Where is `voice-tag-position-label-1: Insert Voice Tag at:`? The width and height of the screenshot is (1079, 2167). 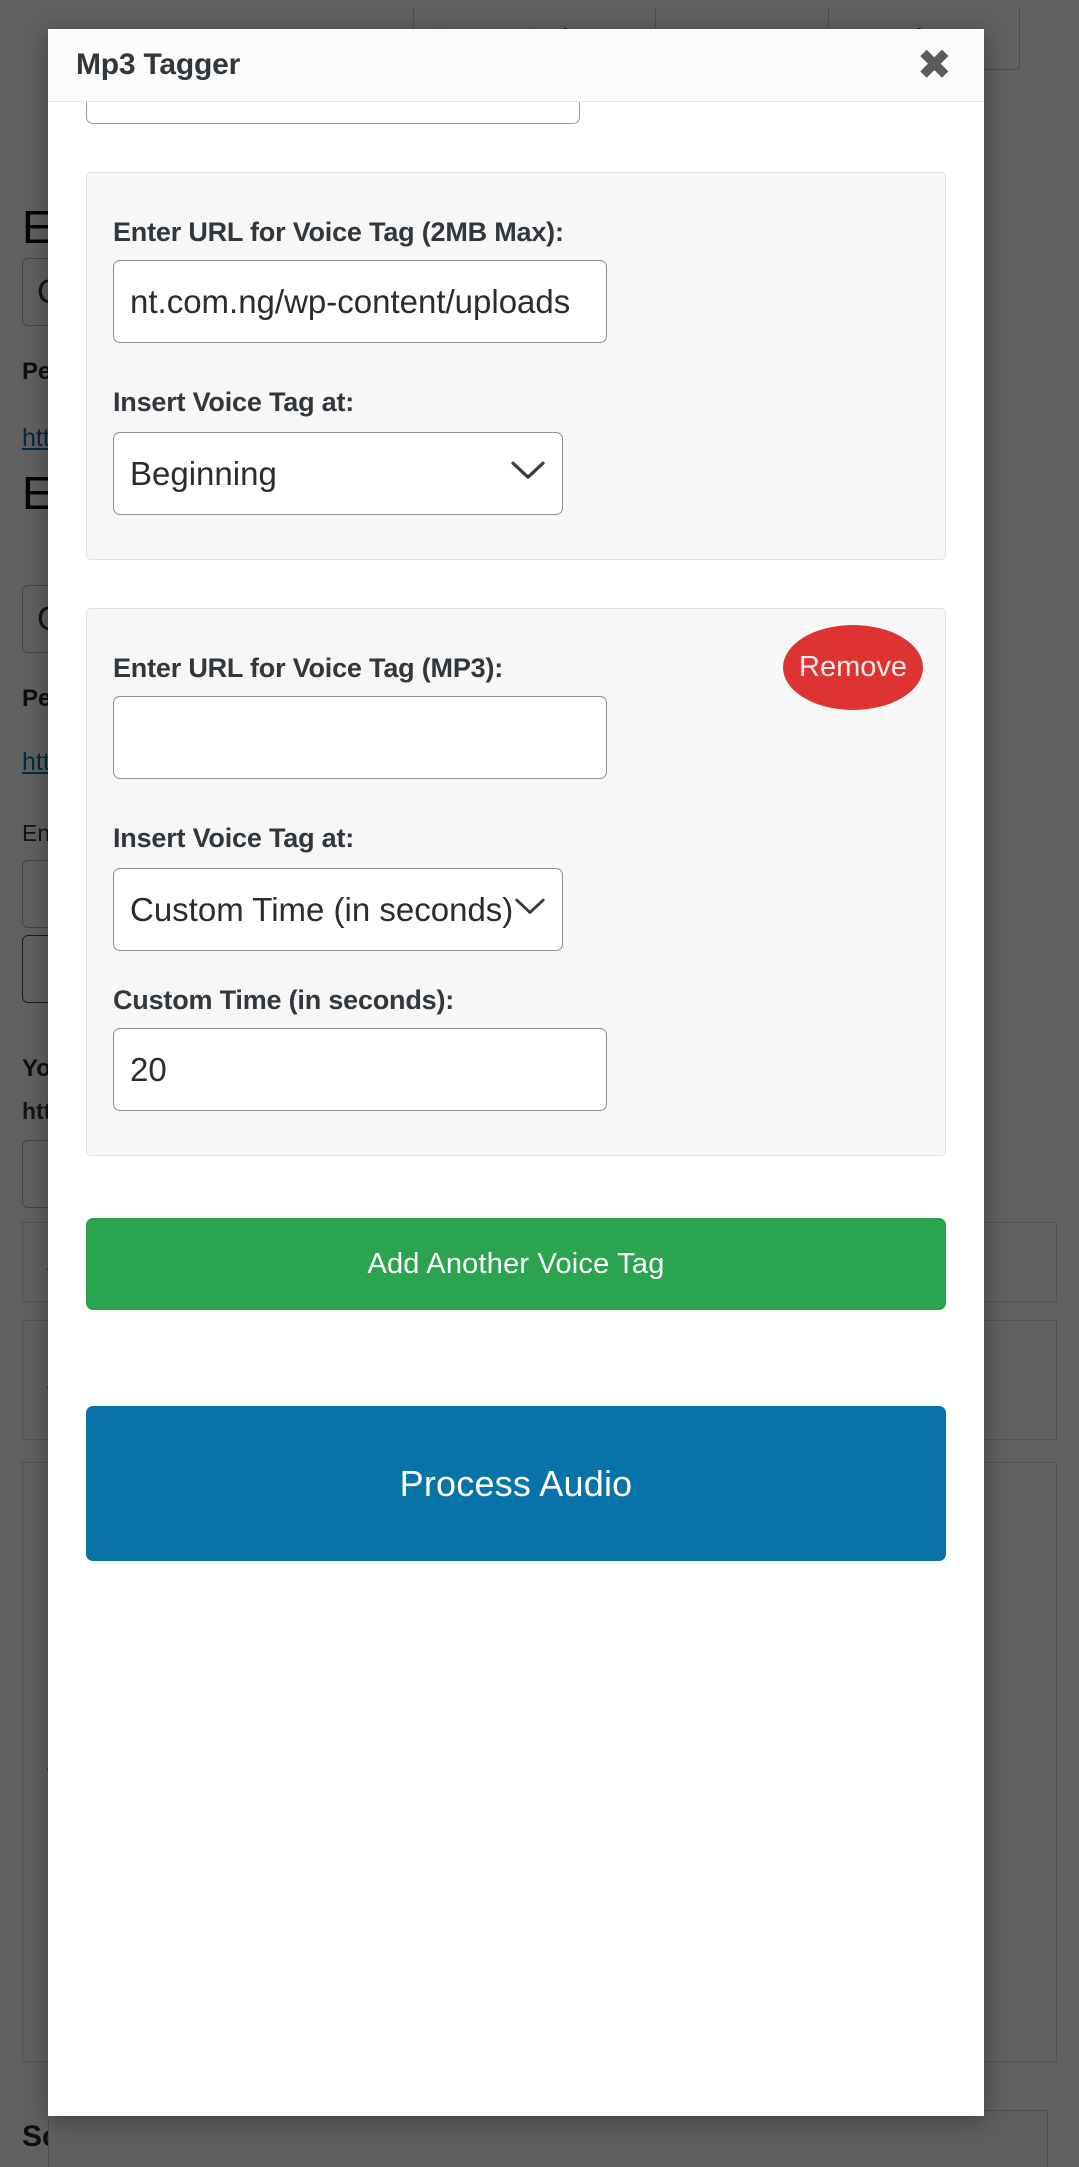
voice-tag-position-label-1: Insert Voice Tag at: is located at coordinates (234, 402).